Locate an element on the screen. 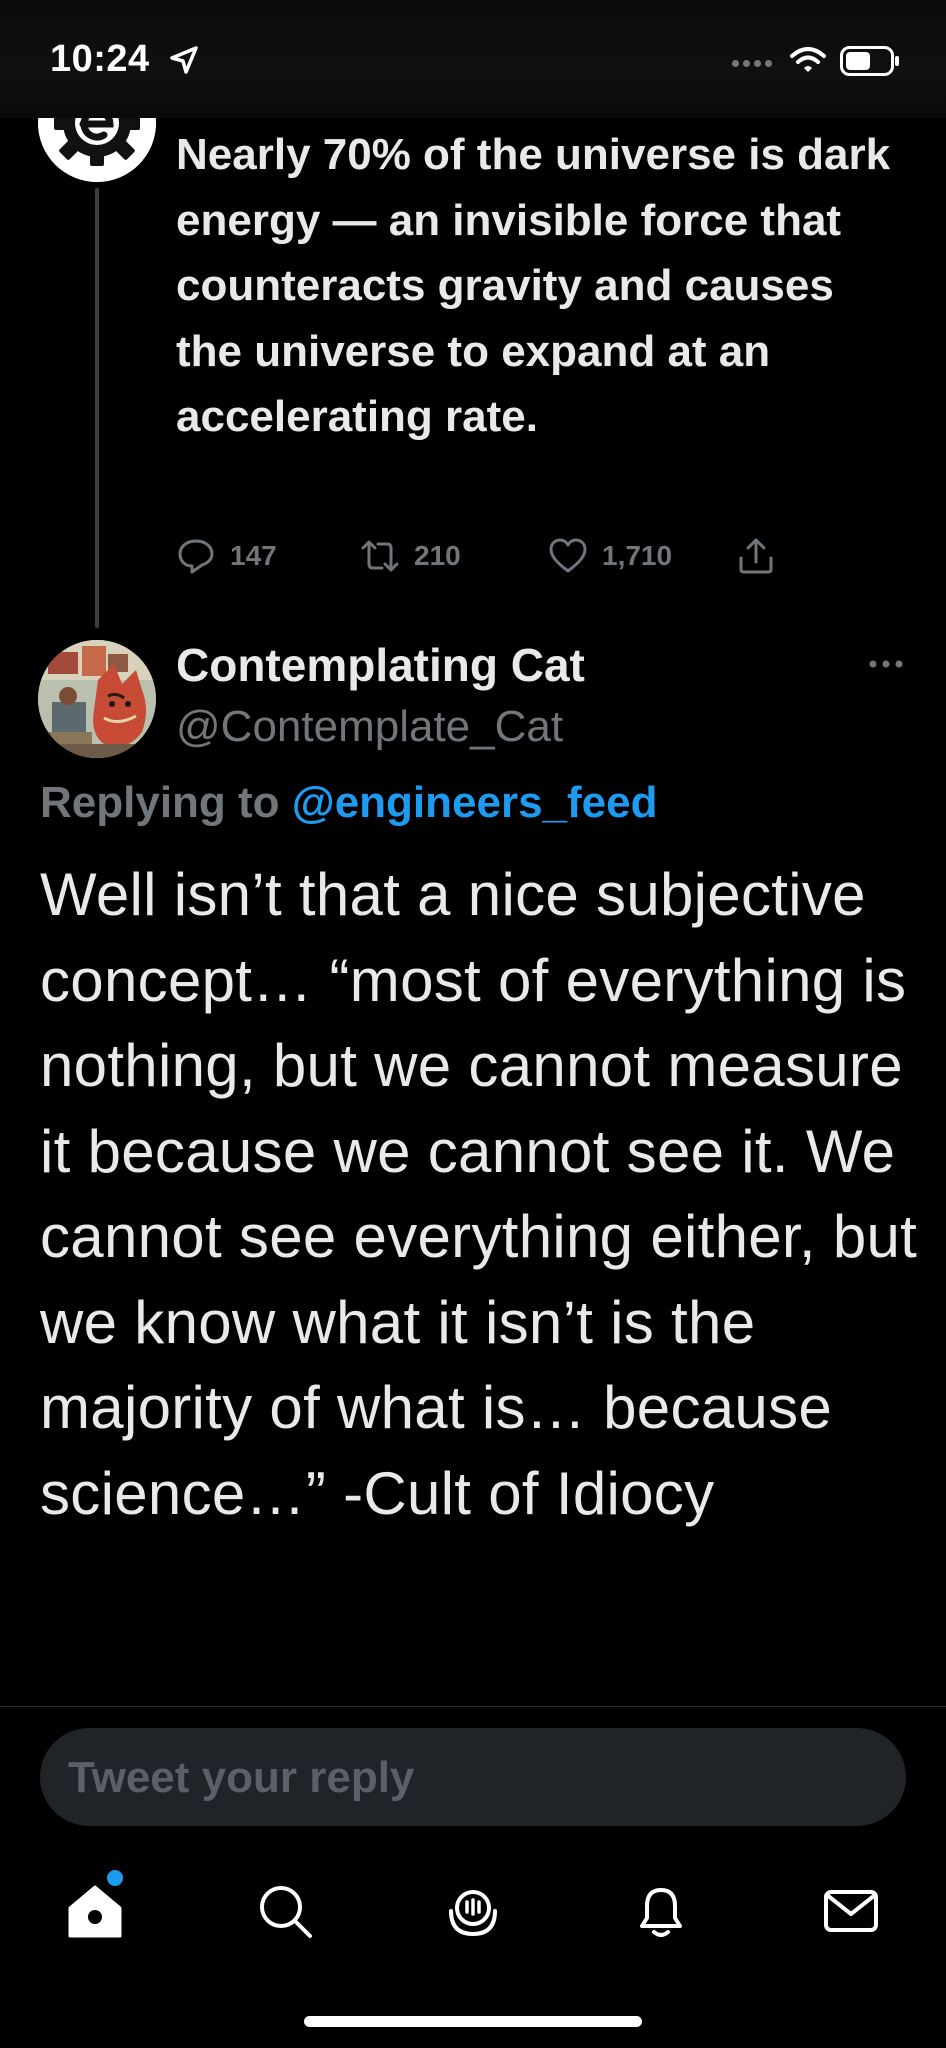  replying-to-line: Replying to @engineers_feed is located at coordinates (349, 803).